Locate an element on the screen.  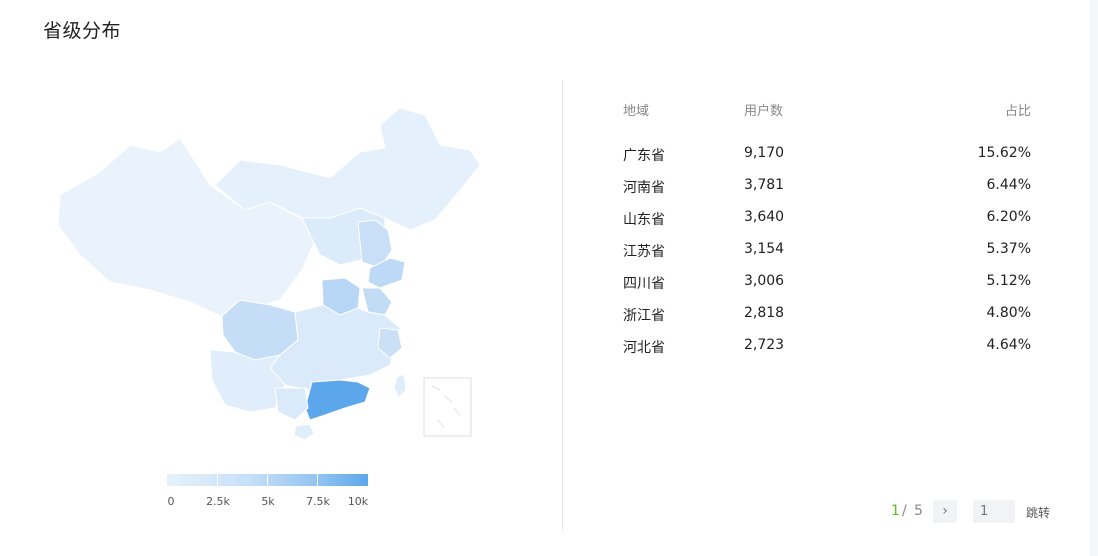
legend-tick-label: 10k is located at coordinates (358, 501).